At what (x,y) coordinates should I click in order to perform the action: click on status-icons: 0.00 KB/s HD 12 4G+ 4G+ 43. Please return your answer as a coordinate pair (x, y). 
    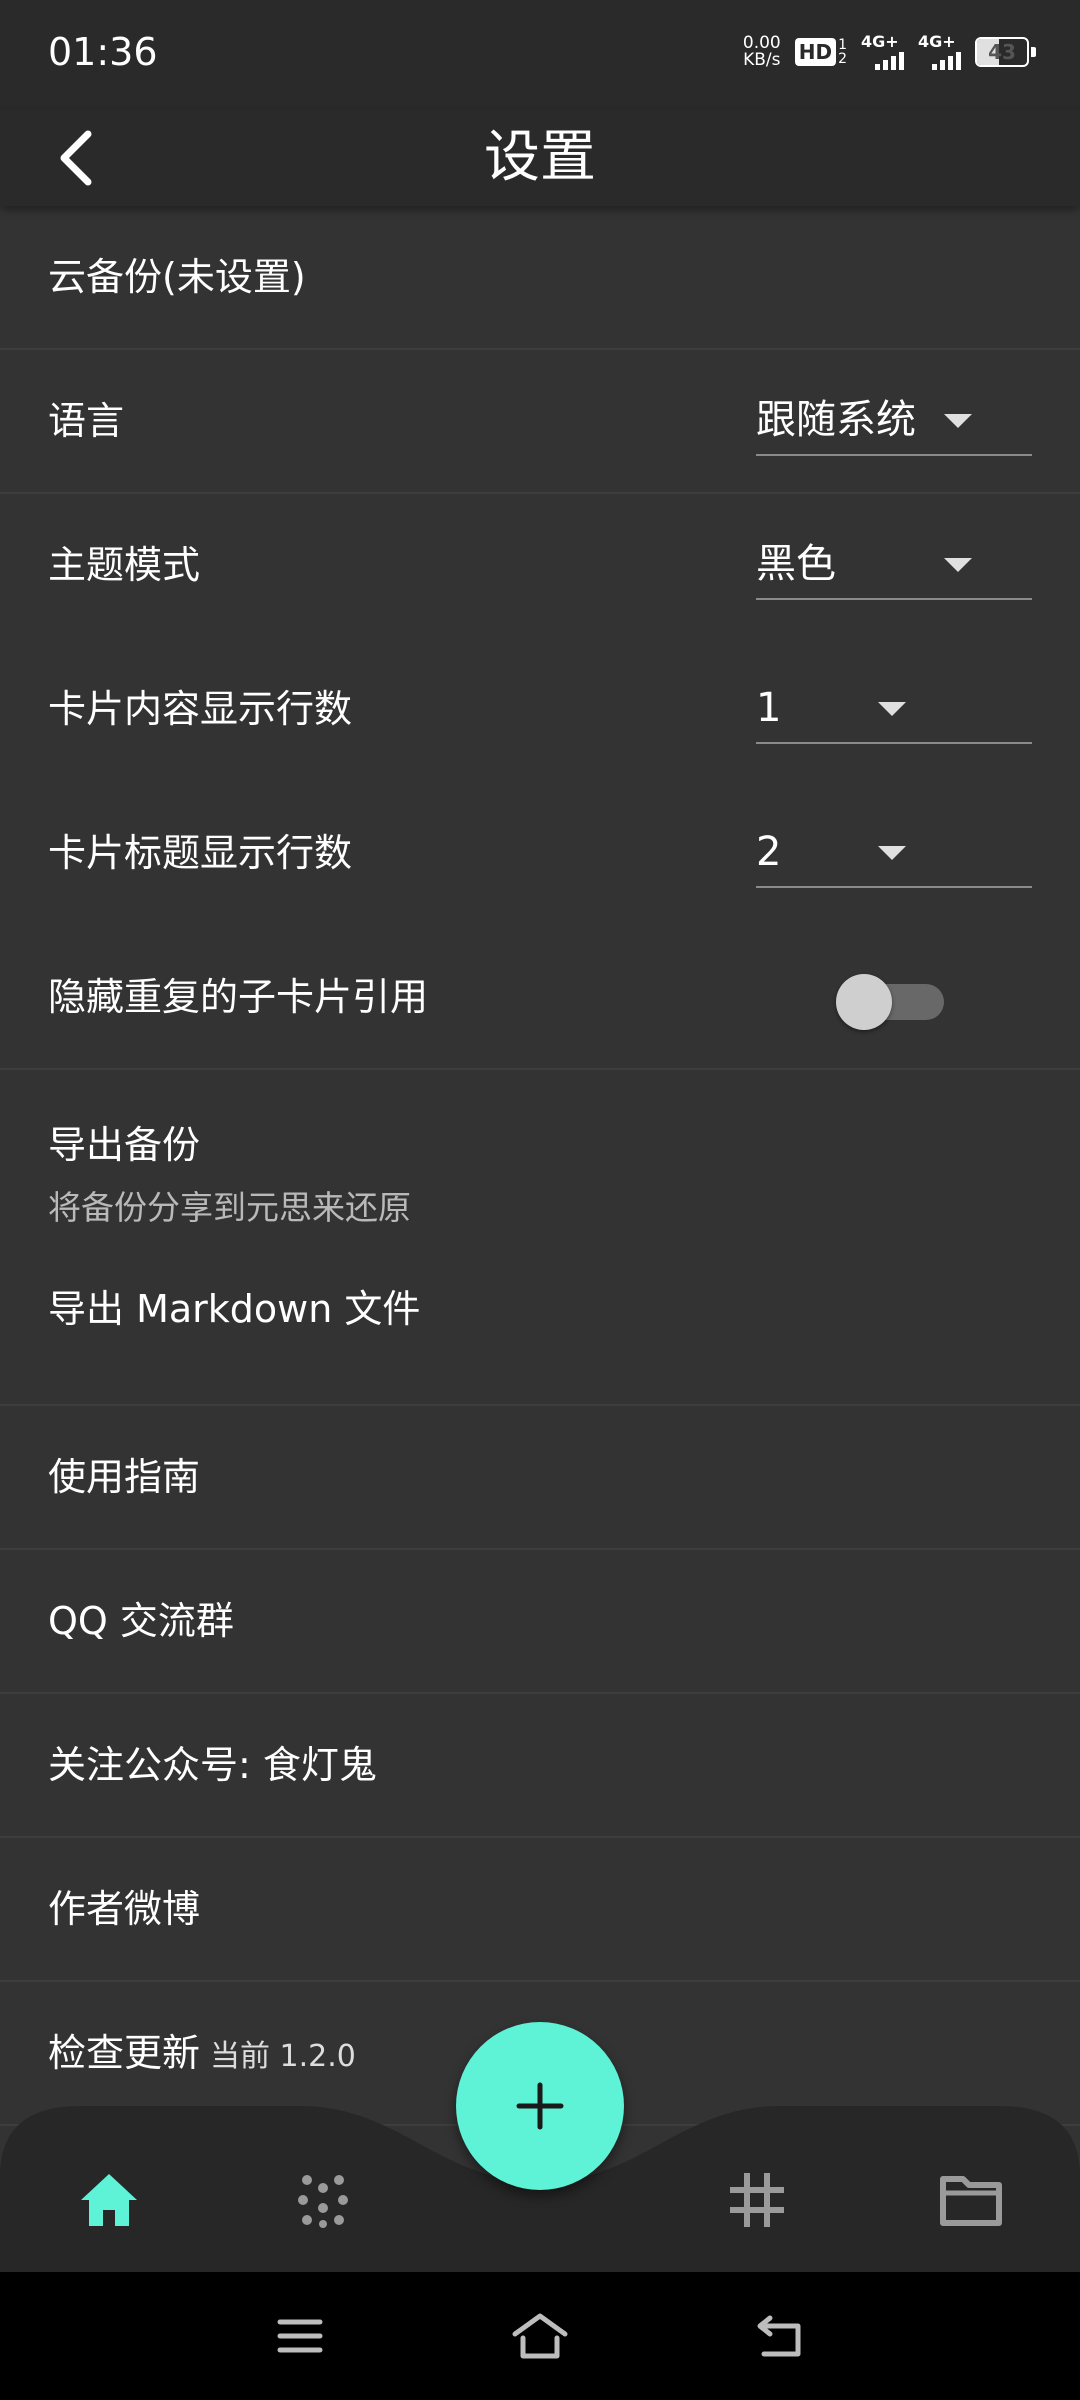
    Looking at the image, I should click on (889, 52).